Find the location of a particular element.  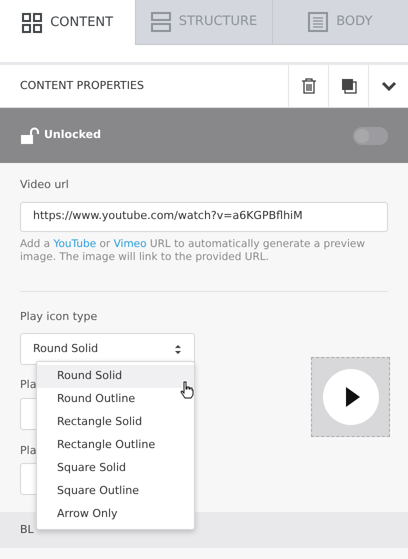

field-label: Video url is located at coordinates (44, 185).